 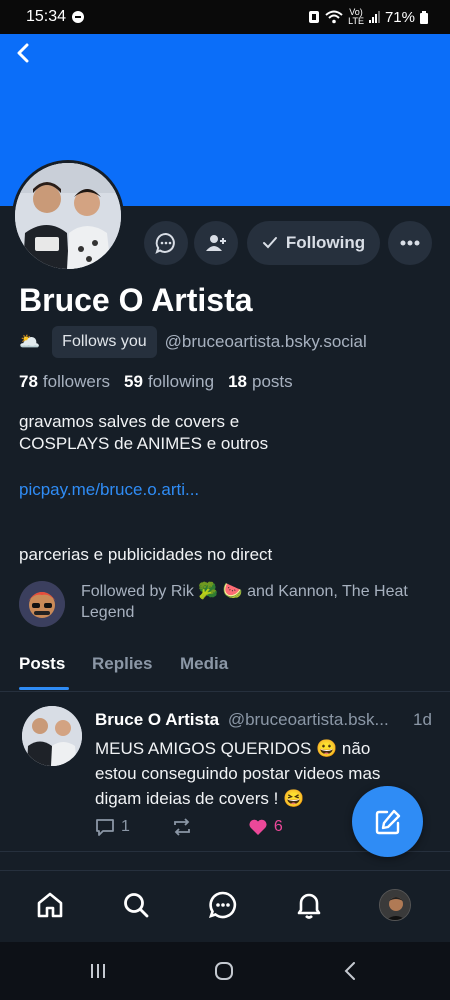 What do you see at coordinates (258, 827) in the screenshot?
I see `heart-icon` at bounding box center [258, 827].